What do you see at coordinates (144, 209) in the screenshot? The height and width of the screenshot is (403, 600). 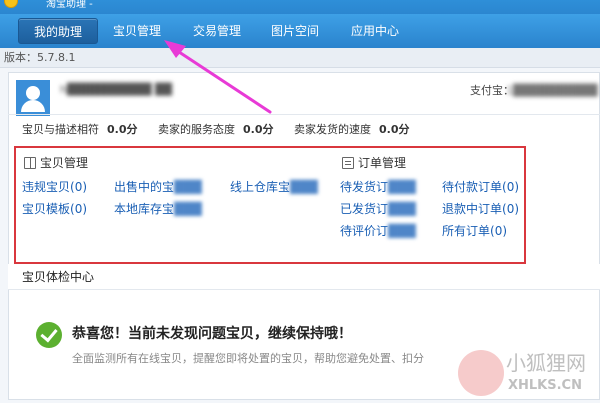 I see `link-label: 本地库存宝` at bounding box center [144, 209].